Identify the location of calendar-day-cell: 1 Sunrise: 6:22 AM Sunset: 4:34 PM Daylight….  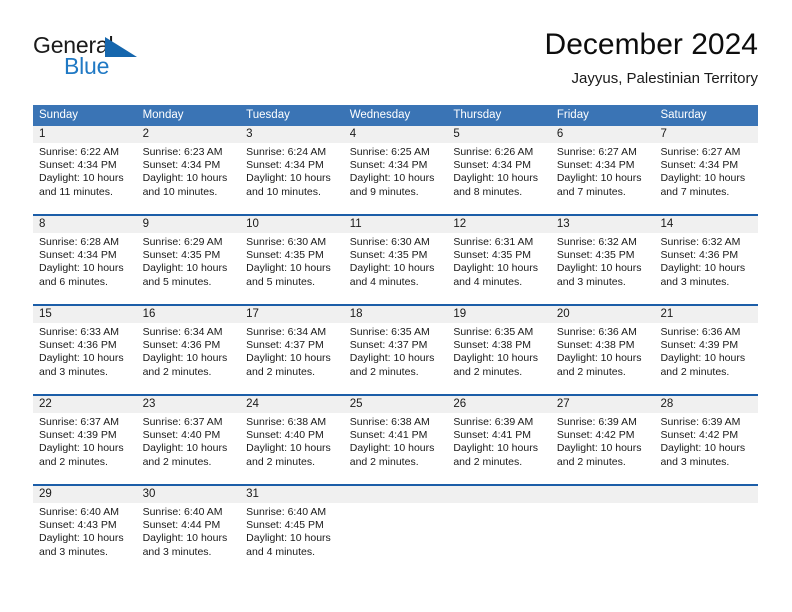
(85, 166).